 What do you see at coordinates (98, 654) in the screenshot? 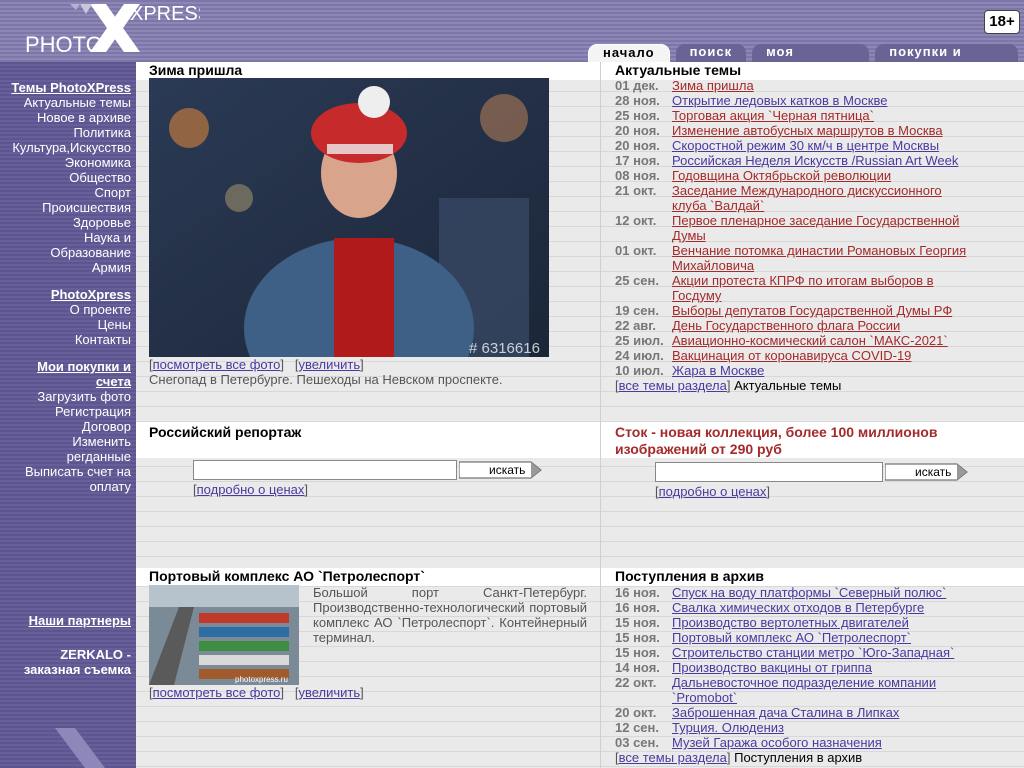
I see `sidebar-zerkalo-link: ZERKALO -` at bounding box center [98, 654].